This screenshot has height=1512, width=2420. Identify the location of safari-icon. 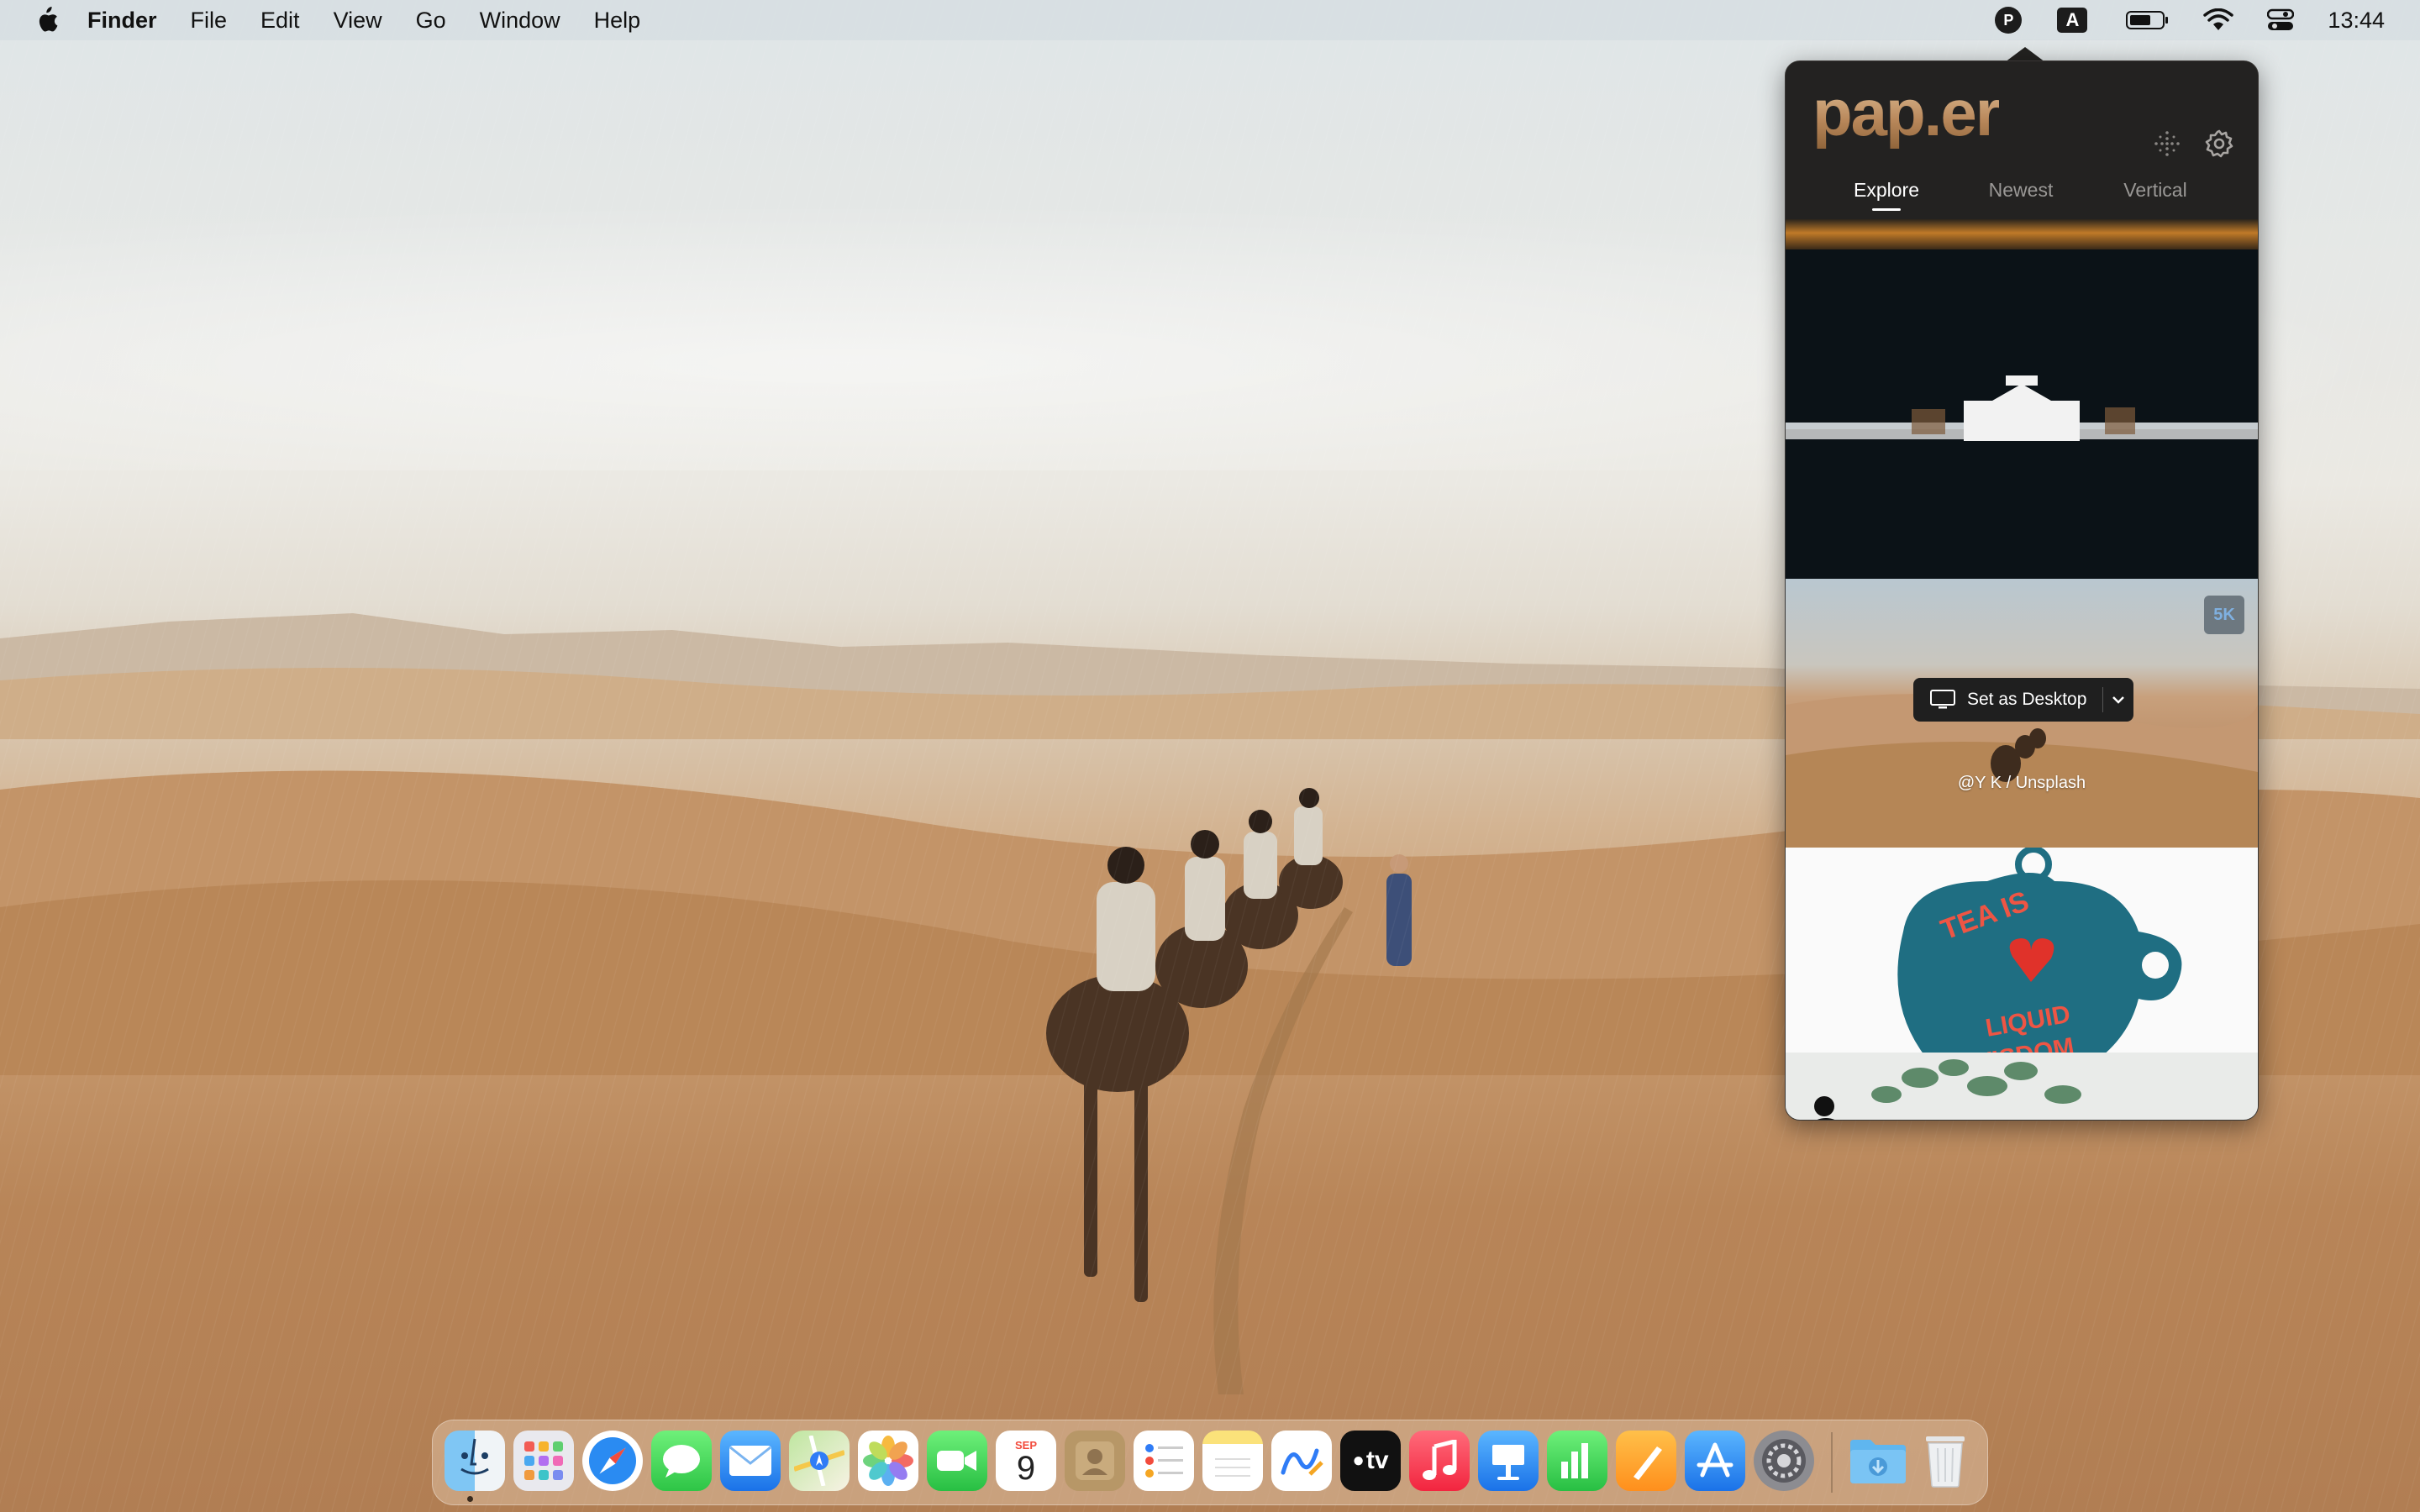
(613, 1461).